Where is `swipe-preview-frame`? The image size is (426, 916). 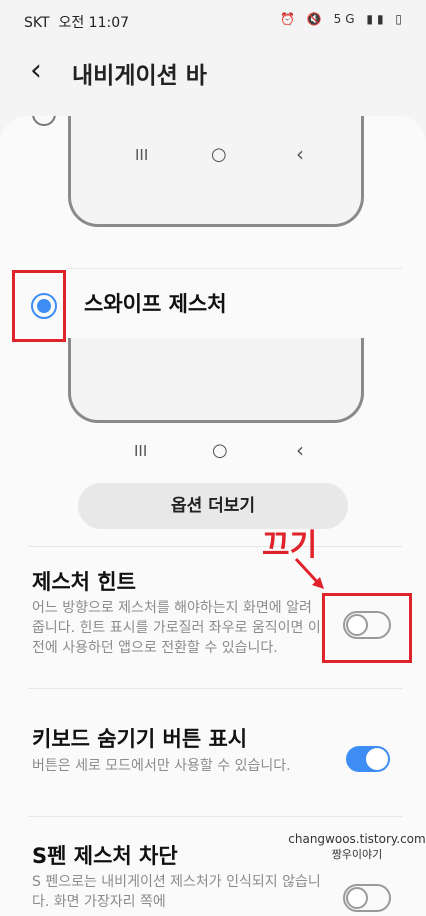
swipe-preview-frame is located at coordinates (216, 380).